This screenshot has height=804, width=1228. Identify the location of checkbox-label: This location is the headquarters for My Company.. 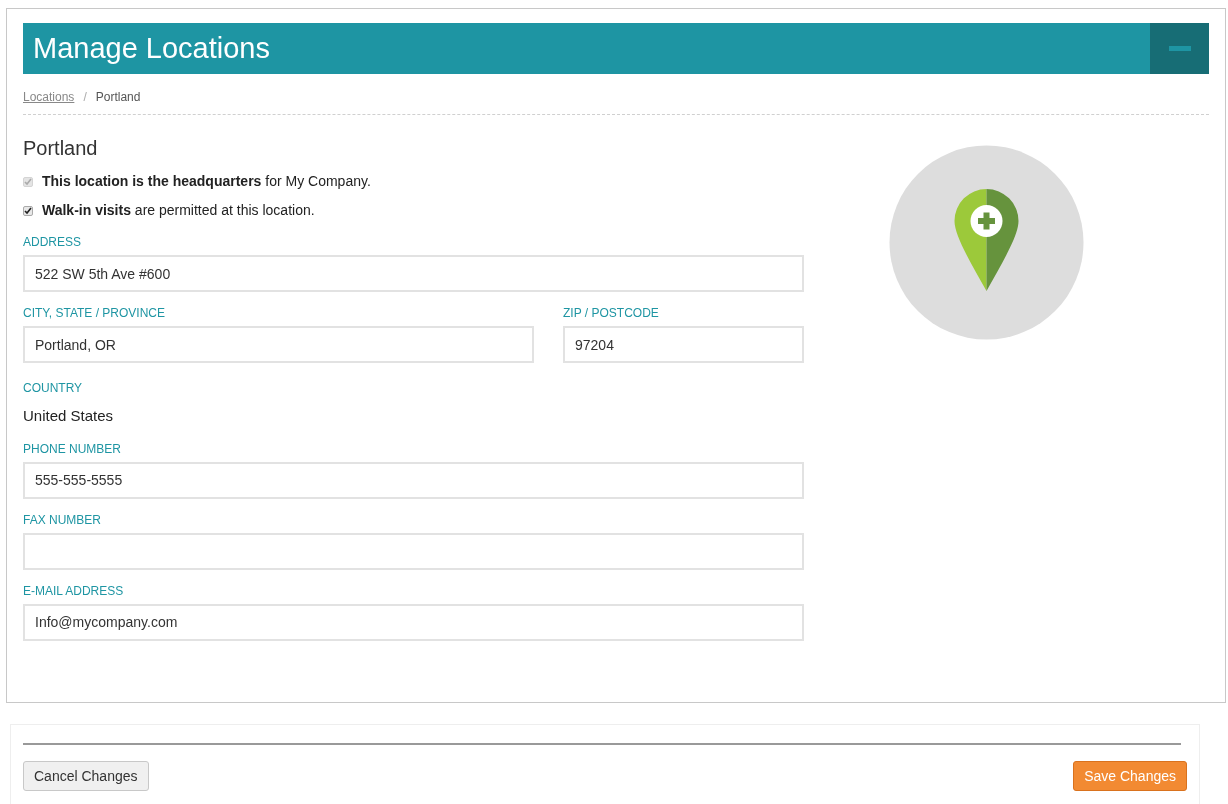
(206, 181).